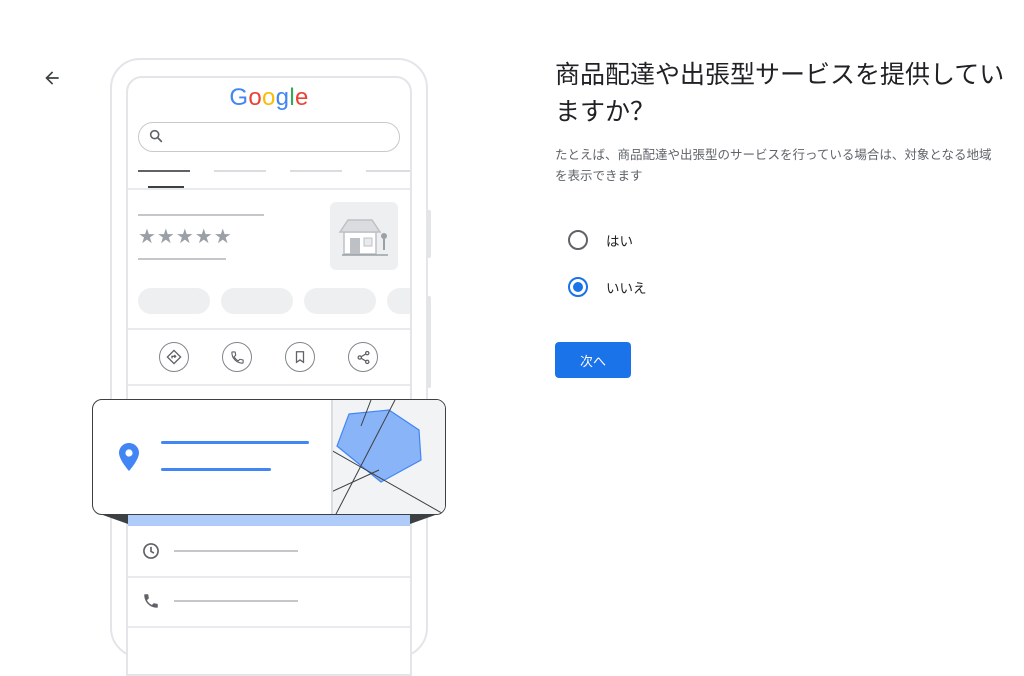  I want to click on option-yes: はい, so click(600, 240).